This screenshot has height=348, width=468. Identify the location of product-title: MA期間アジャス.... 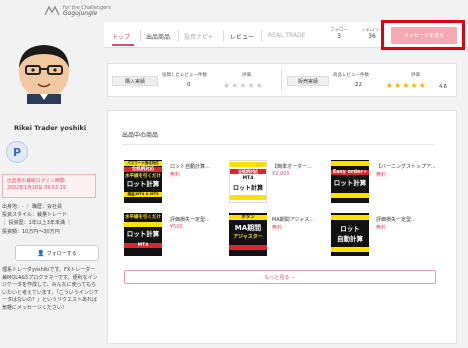
(293, 219).